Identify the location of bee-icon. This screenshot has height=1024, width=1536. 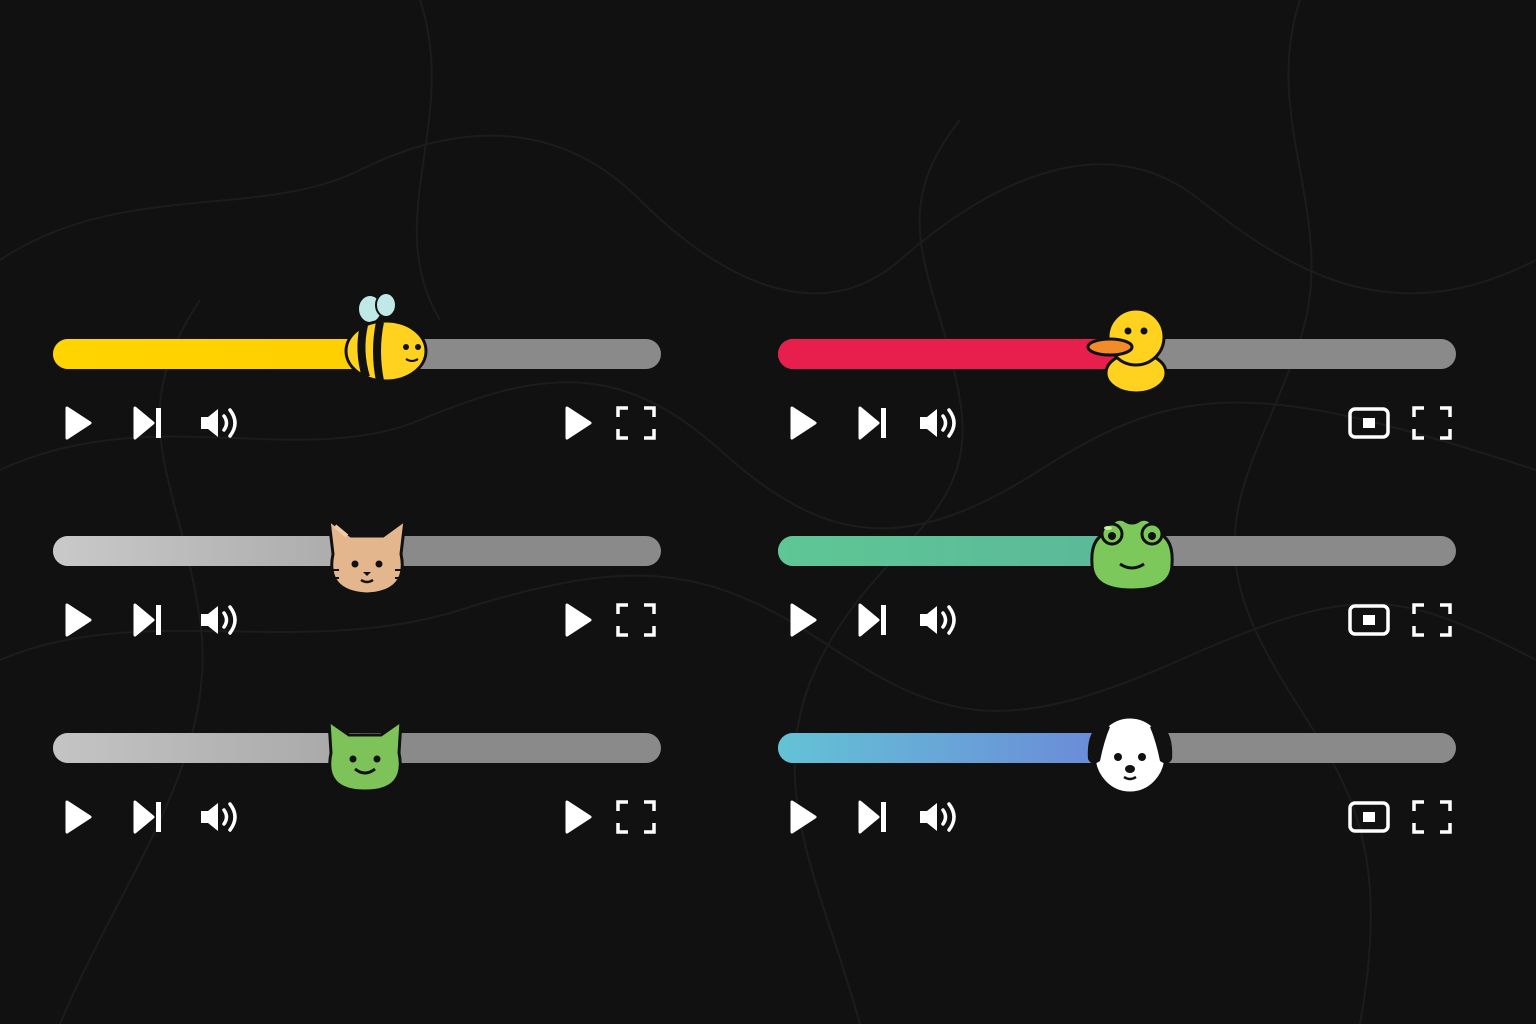
(386, 339).